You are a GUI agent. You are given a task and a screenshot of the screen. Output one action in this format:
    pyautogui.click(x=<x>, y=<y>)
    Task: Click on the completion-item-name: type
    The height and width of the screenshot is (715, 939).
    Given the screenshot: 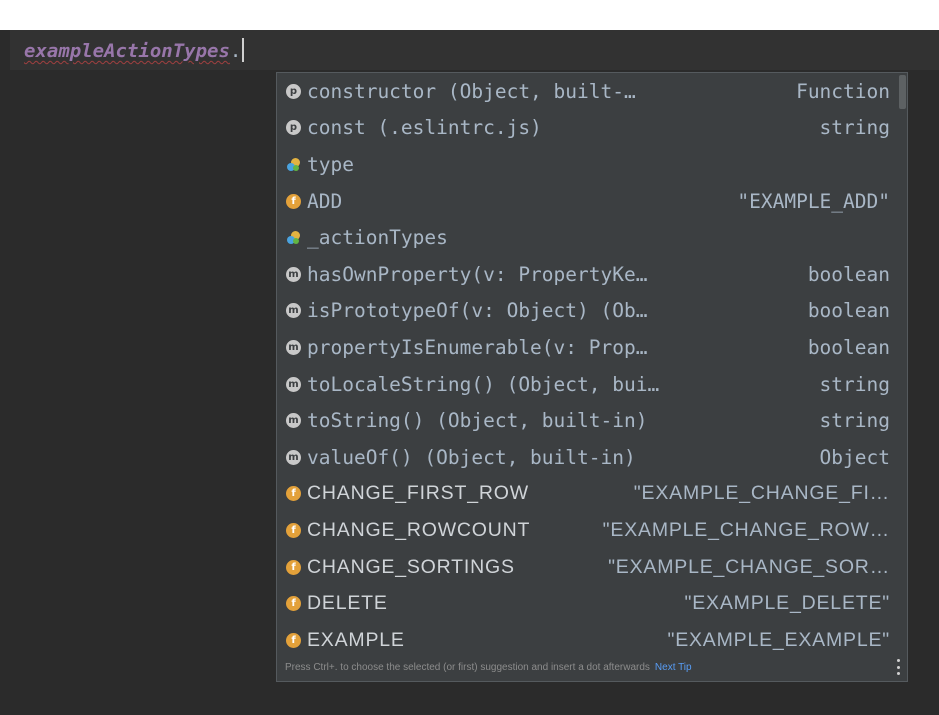 What is the action you would take?
    pyautogui.click(x=330, y=164)
    